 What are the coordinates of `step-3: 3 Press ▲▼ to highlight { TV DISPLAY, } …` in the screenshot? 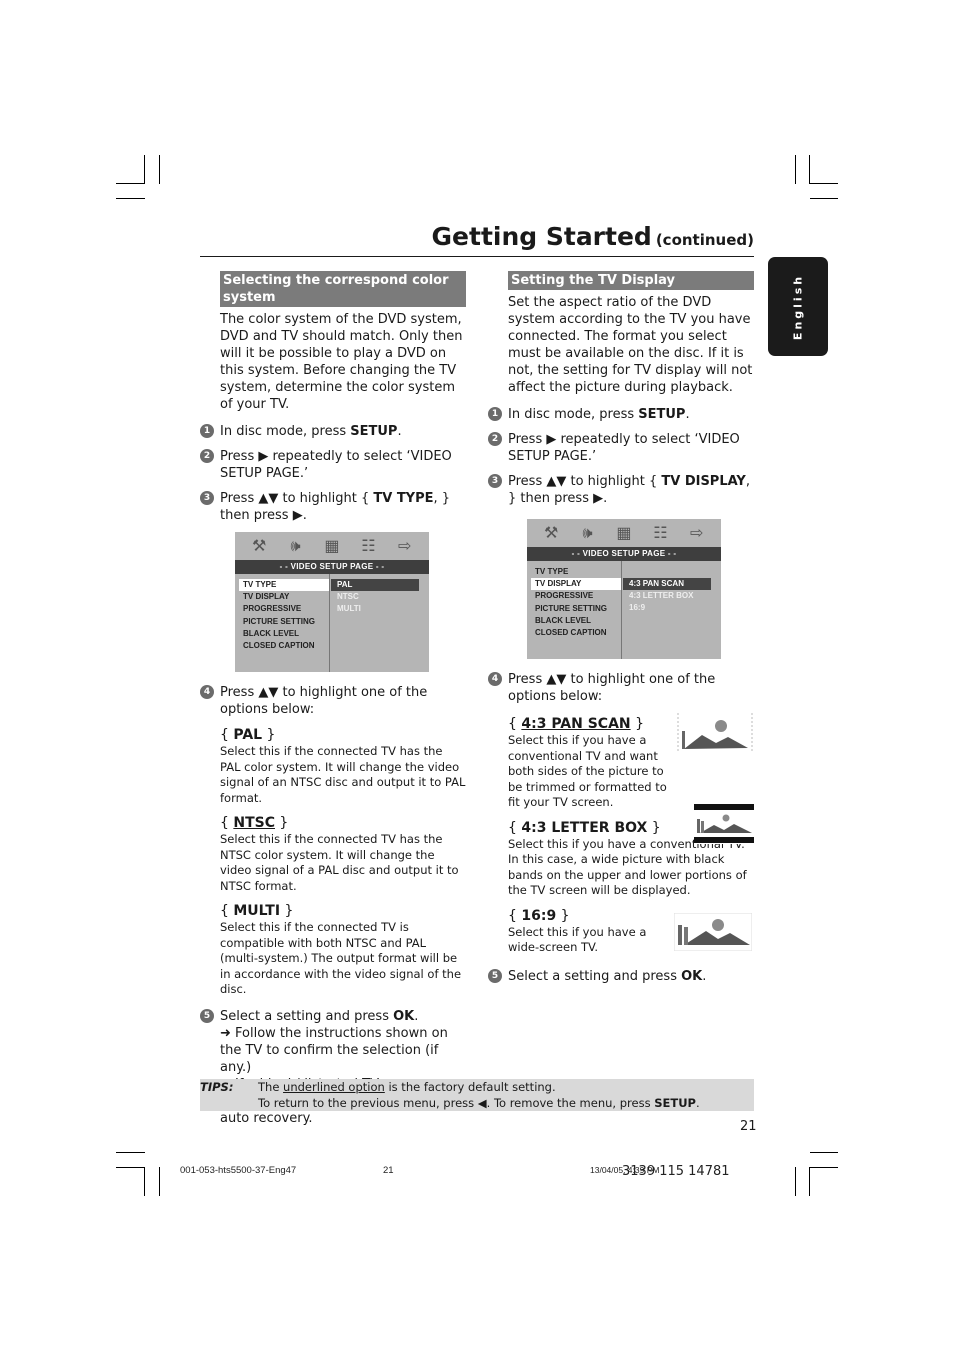 It's located at (621, 490).